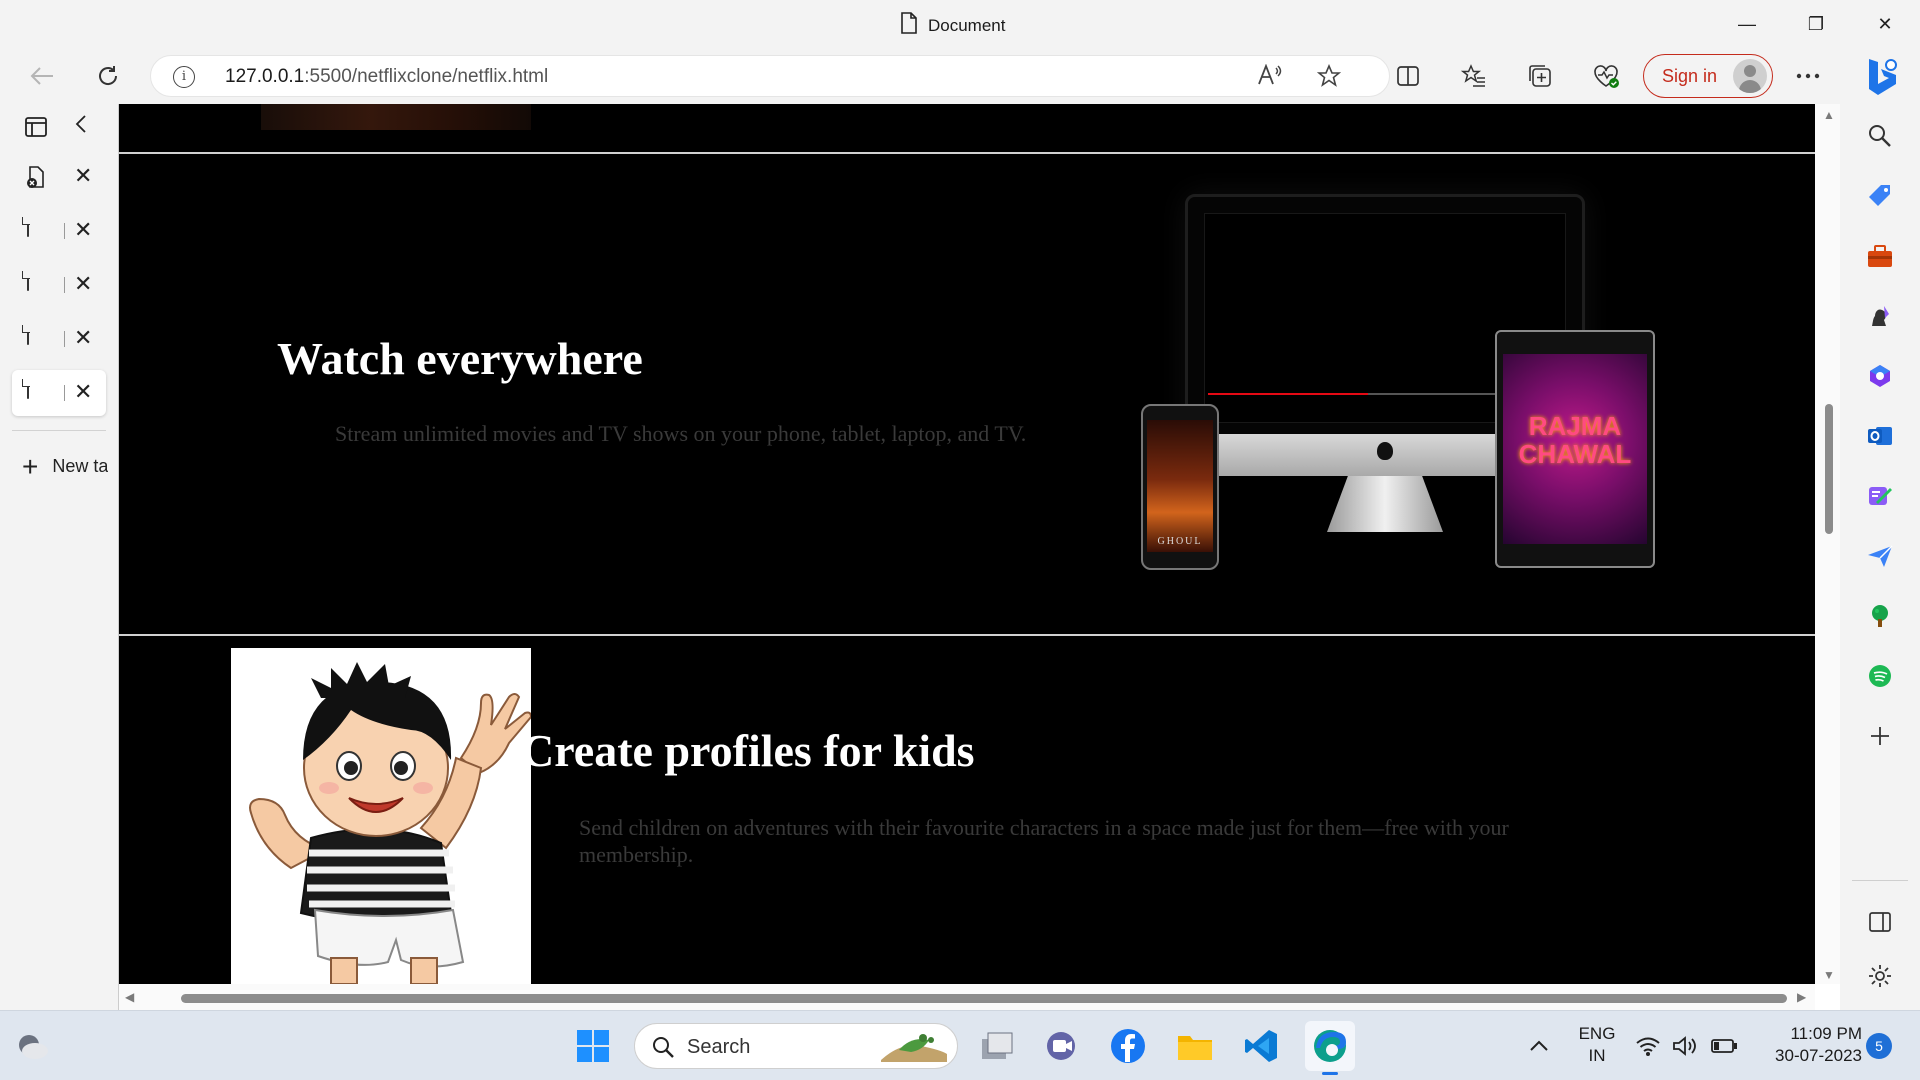 This screenshot has width=1920, height=1080. What do you see at coordinates (1880, 196) in the screenshot?
I see `shopping-tag-icon` at bounding box center [1880, 196].